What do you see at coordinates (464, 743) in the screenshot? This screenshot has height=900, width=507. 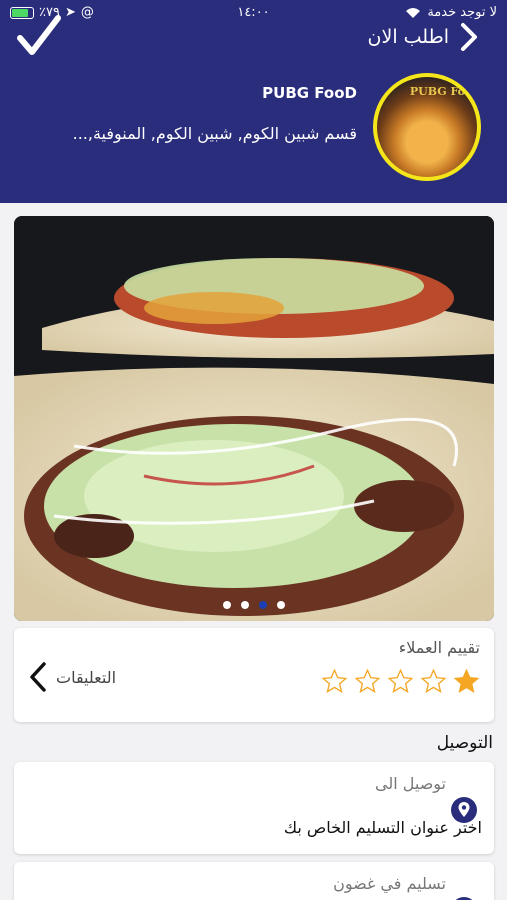 I see `delivery-section-title: التوصيل` at bounding box center [464, 743].